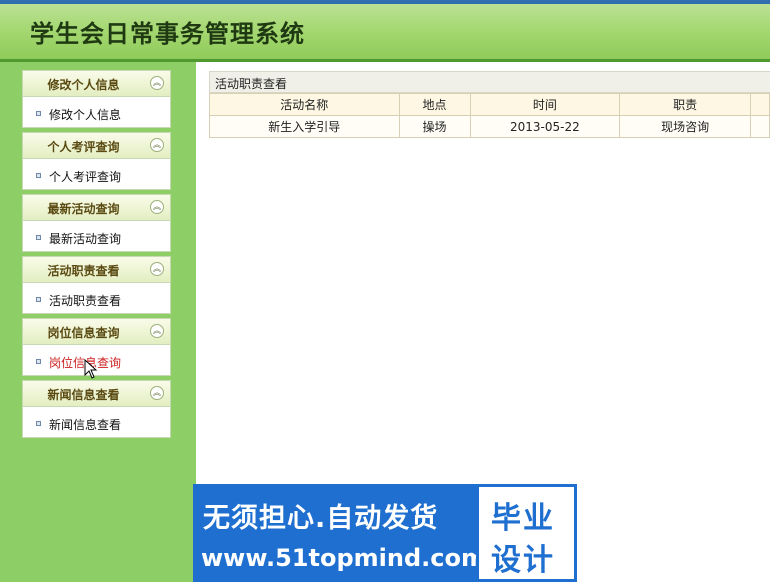 Image resolution: width=770 pixels, height=582 pixels. I want to click on sidebar-link-news: 新闻信息查看, so click(85, 424).